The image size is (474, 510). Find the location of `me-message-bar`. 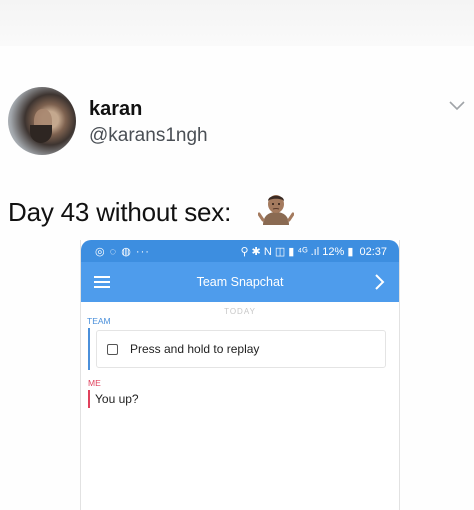

me-message-bar is located at coordinates (89, 399).